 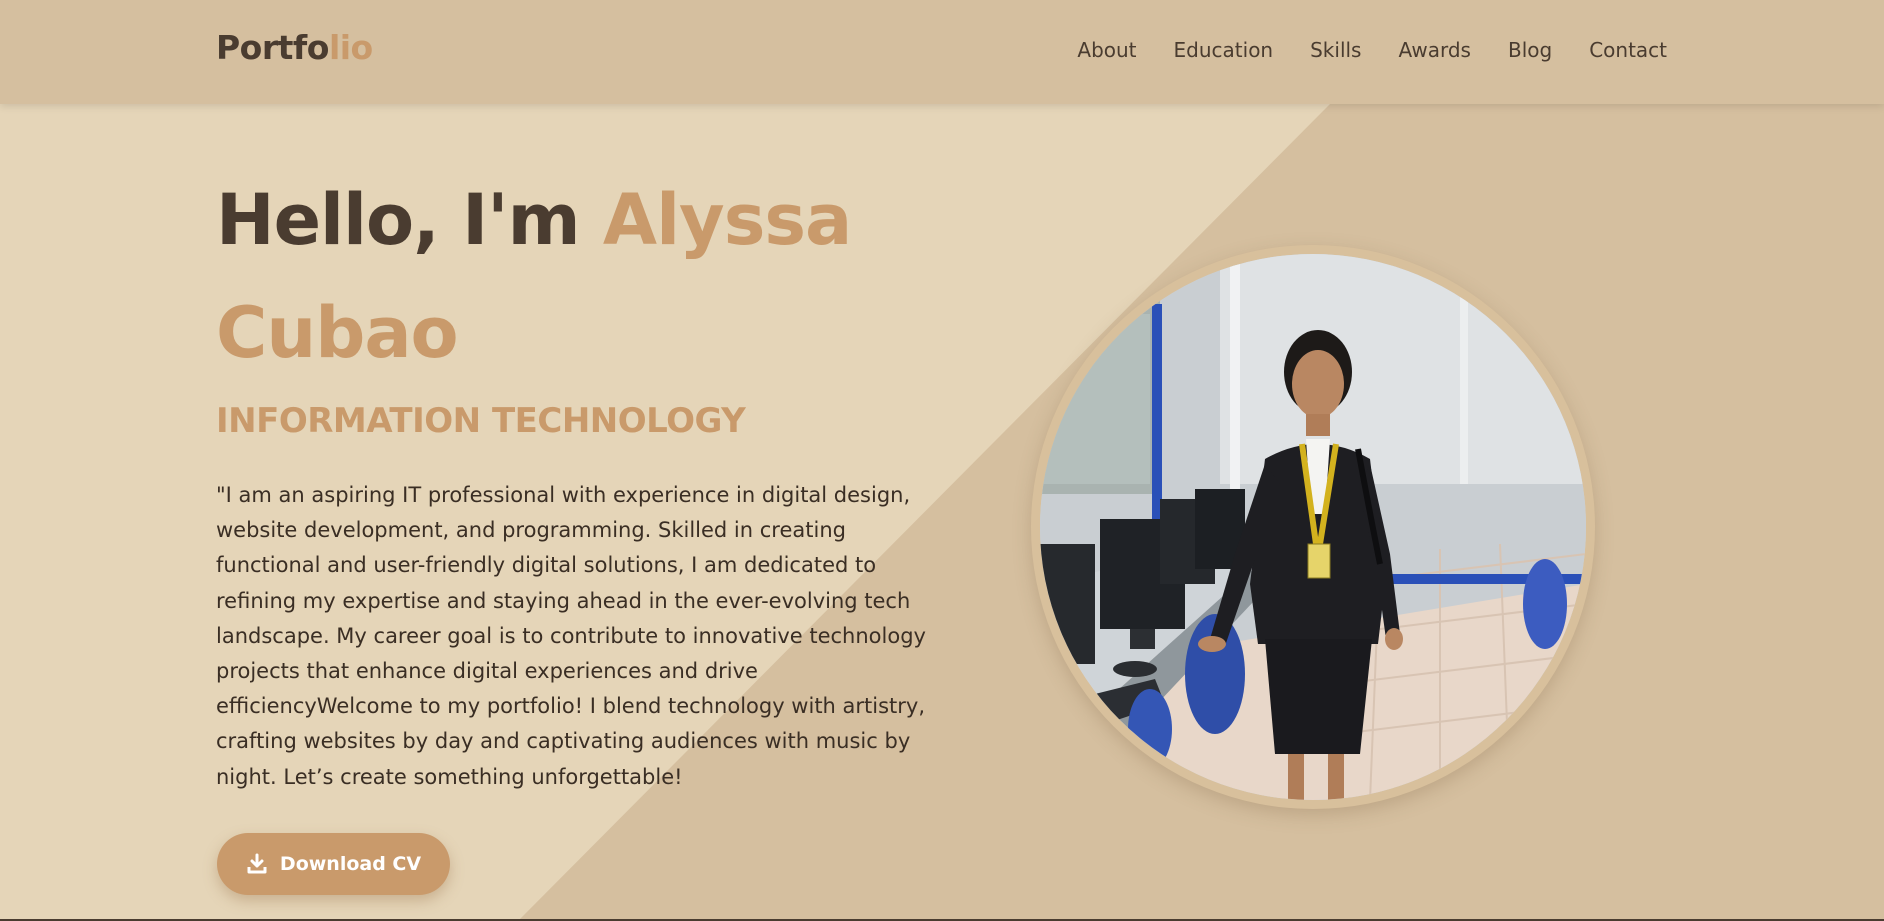 I want to click on name-last: Cubao, so click(x=337, y=333).